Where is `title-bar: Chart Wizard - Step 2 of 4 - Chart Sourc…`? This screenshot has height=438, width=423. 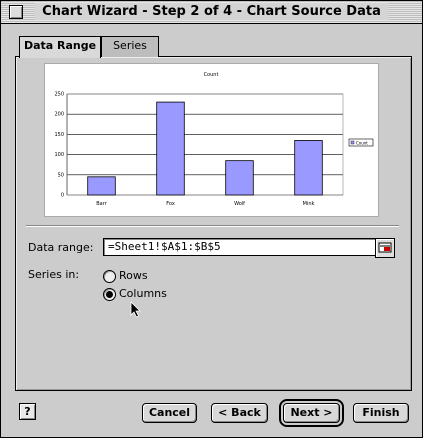 title-bar: Chart Wizard - Step 2 of 4 - Chart Sourc… is located at coordinates (211, 12).